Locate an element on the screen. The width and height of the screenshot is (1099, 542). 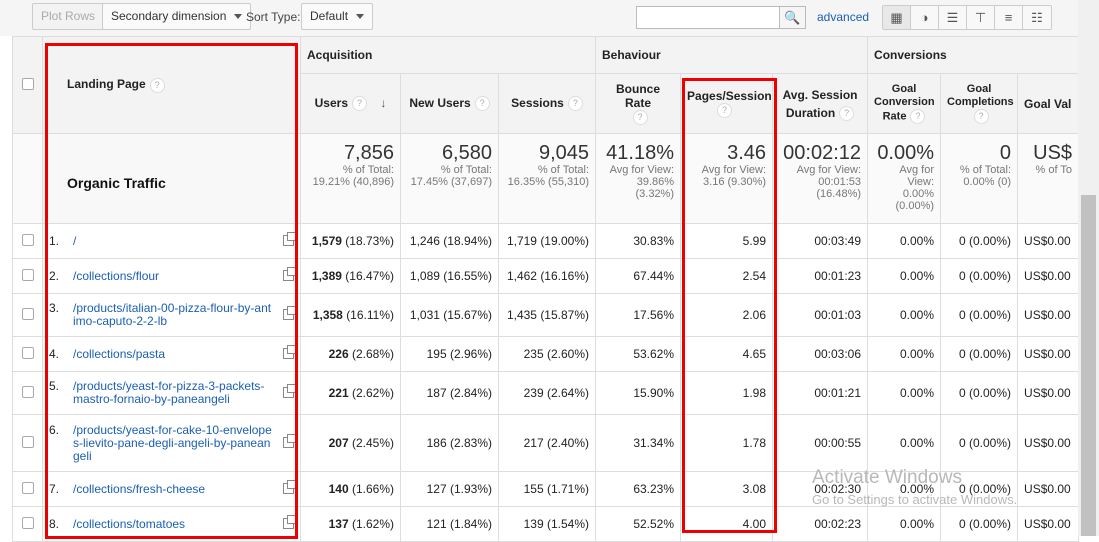
goal-value-header: Goal Val is located at coordinates (1048, 103).